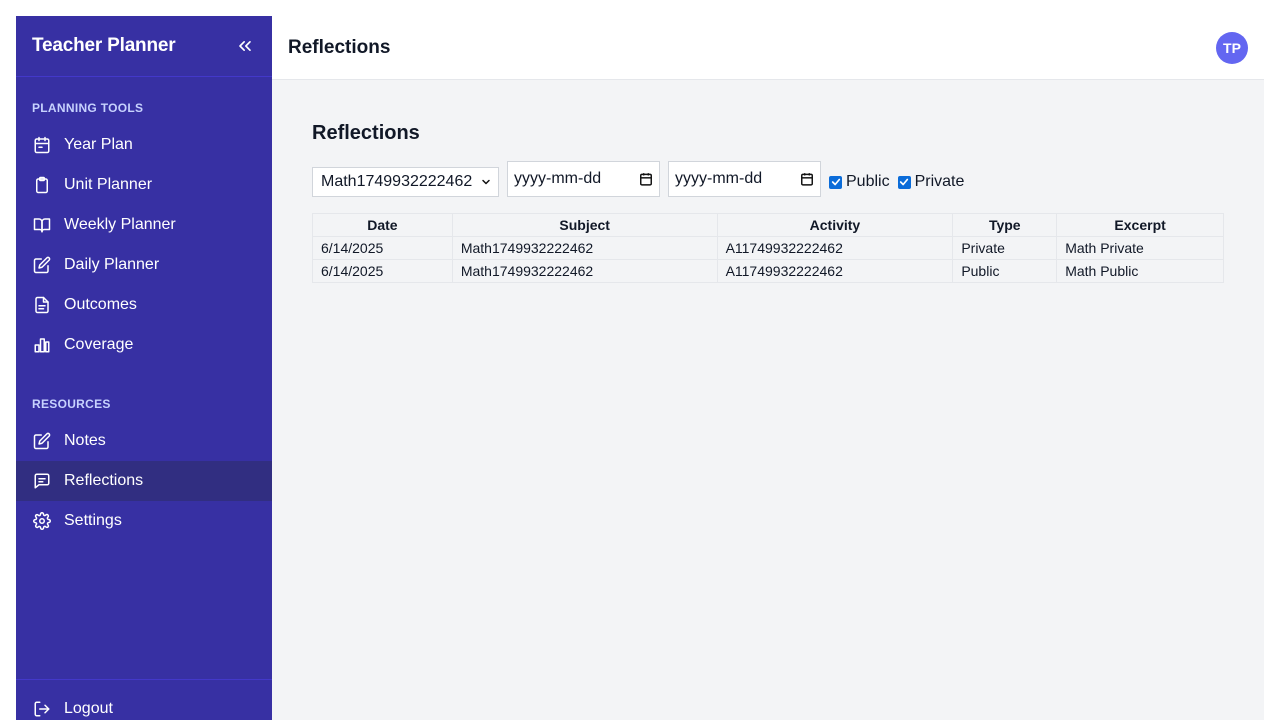  What do you see at coordinates (144, 305) in the screenshot?
I see `sidebar-item-outcomes: Outcomes` at bounding box center [144, 305].